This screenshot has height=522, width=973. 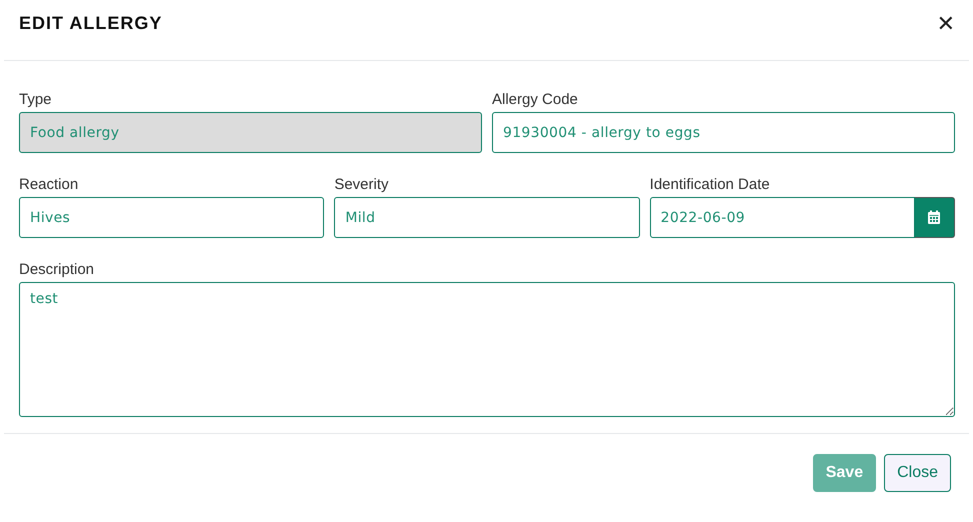 What do you see at coordinates (917, 473) in the screenshot?
I see `close-button: Close` at bounding box center [917, 473].